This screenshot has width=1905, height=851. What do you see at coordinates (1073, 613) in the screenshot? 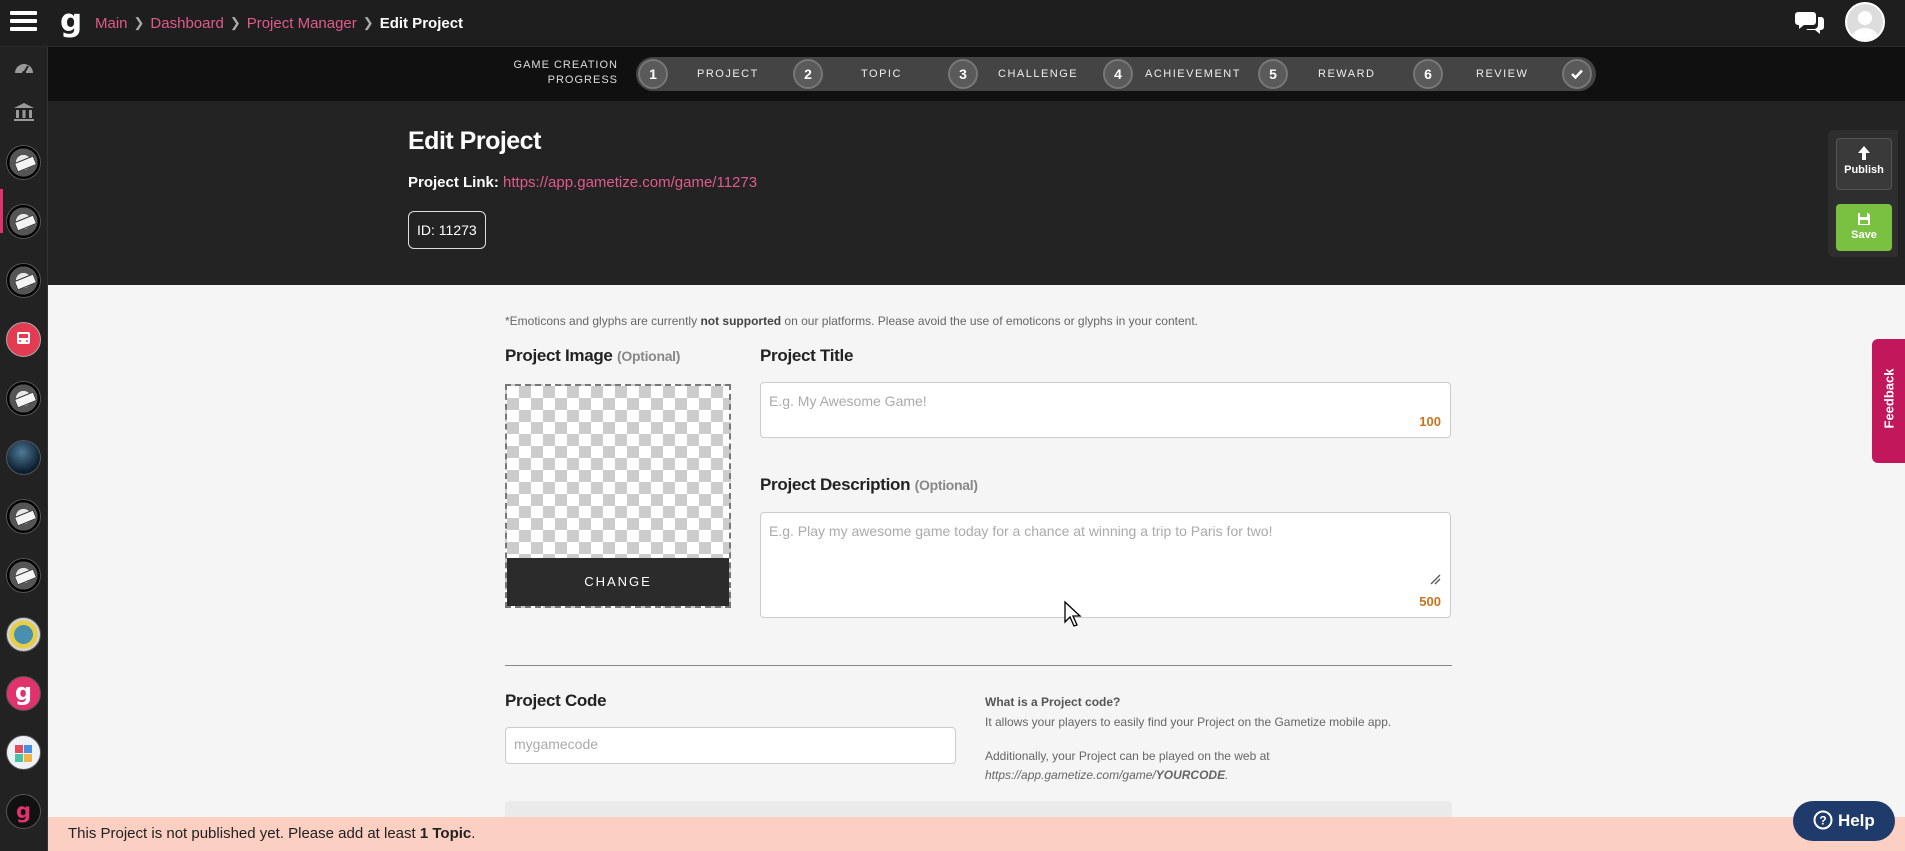
I see `mouse-cursor-icon` at bounding box center [1073, 613].